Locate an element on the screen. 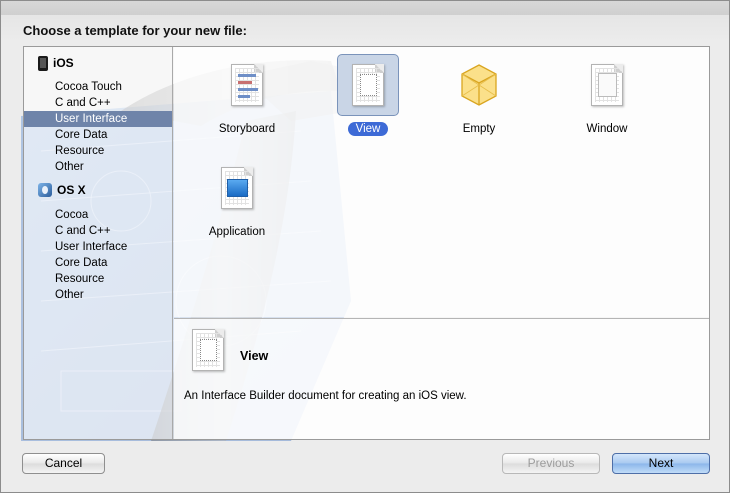 This screenshot has height=493, width=730. cancel-button: Cancel is located at coordinates (63, 463).